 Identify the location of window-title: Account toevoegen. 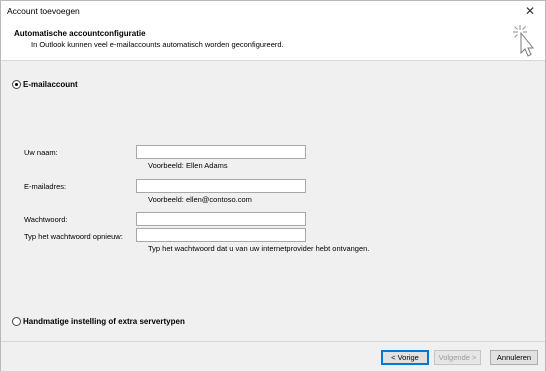
(43, 11).